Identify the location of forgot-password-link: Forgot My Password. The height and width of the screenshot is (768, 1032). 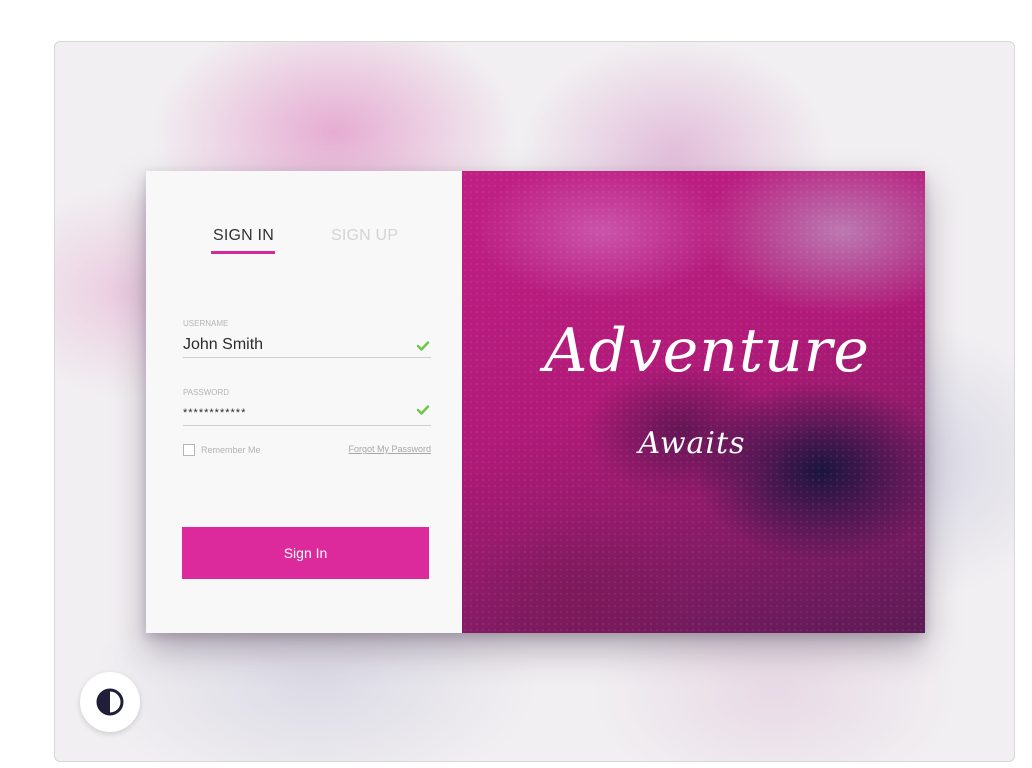
(389, 449).